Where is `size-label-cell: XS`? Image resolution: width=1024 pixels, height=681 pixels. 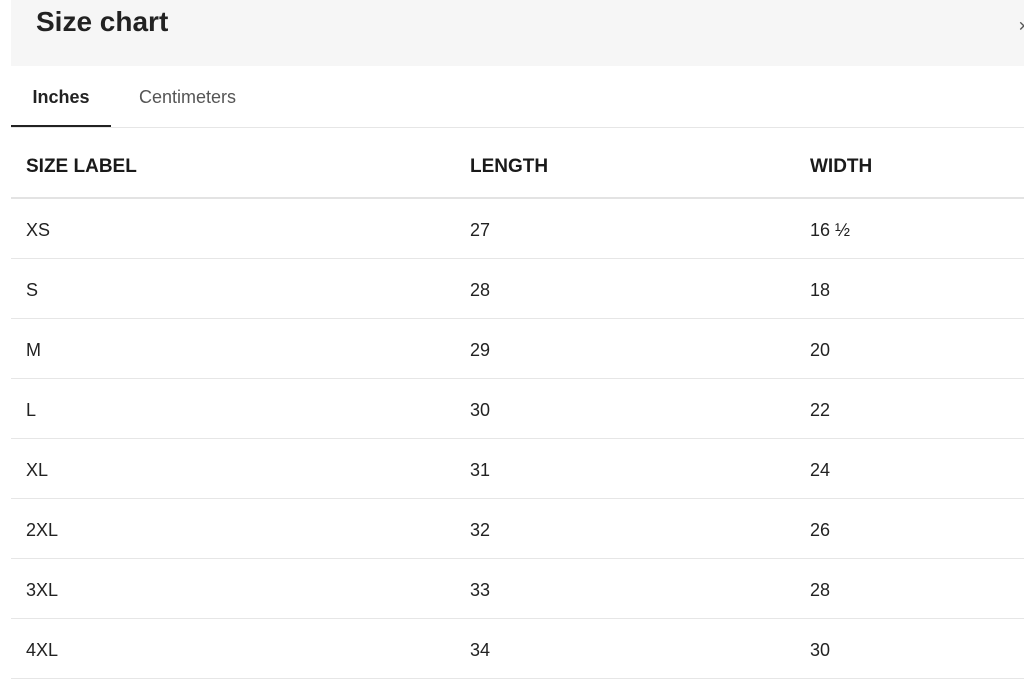
size-label-cell: XS is located at coordinates (38, 230).